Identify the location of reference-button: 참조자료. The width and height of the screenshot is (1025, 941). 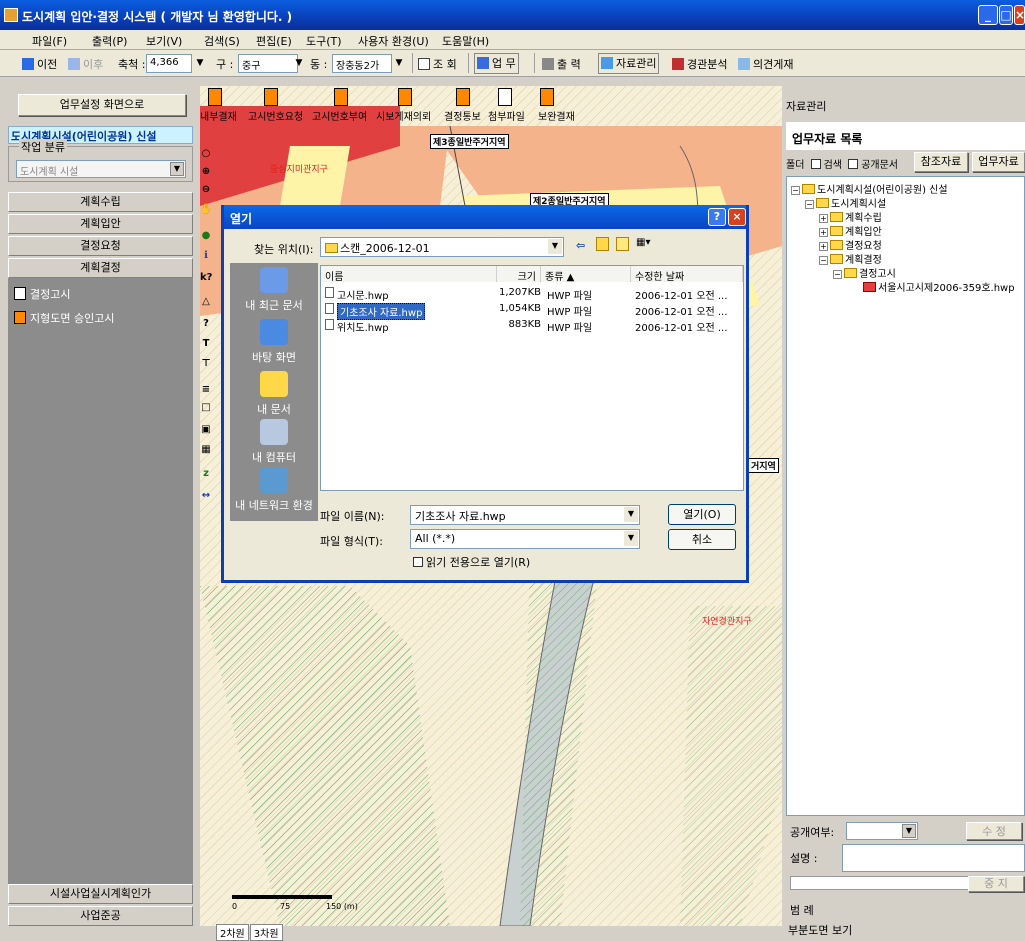
(941, 162).